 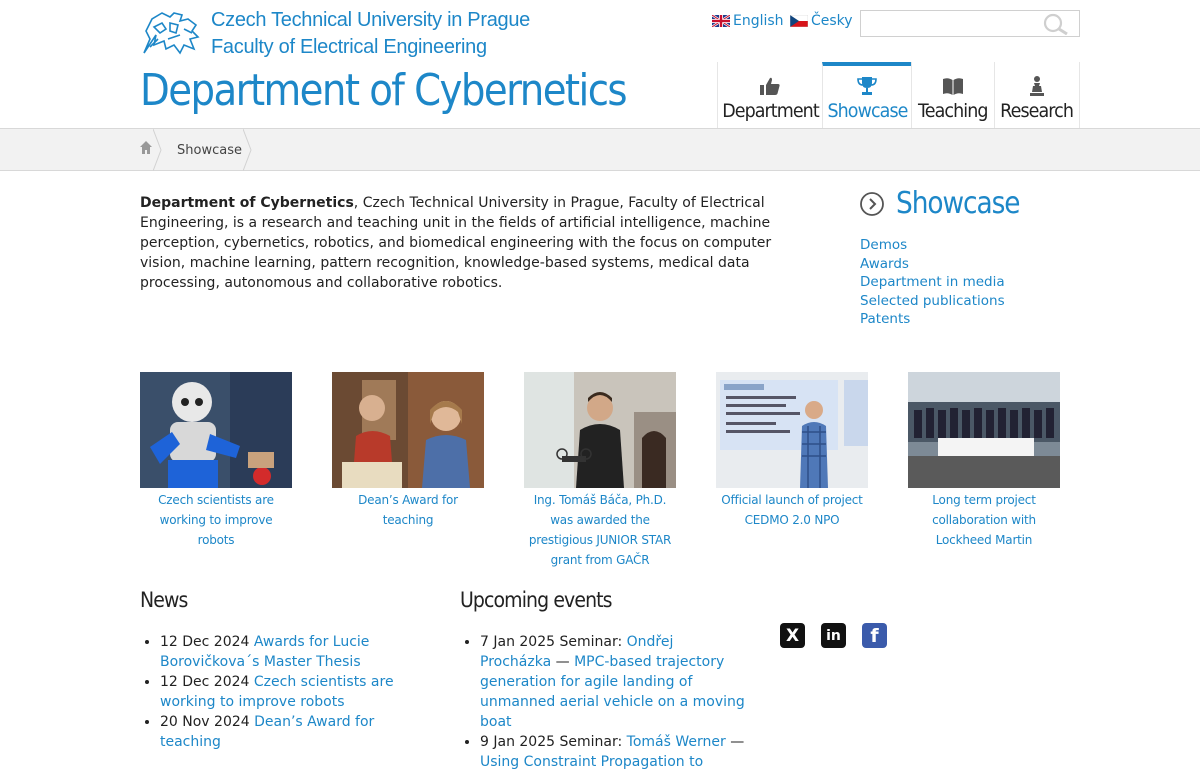 I want to click on event-talk-link: Using Constraint Propagation to, so click(x=591, y=762).